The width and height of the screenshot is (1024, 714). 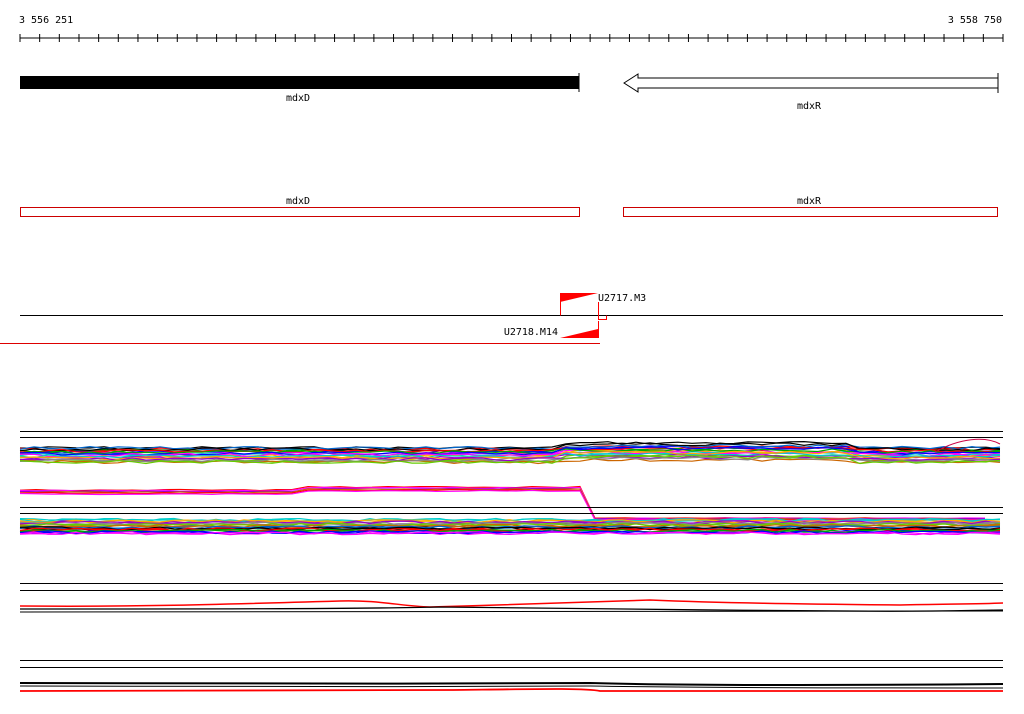 I want to click on marker-U2717-tail, so click(x=602, y=311).